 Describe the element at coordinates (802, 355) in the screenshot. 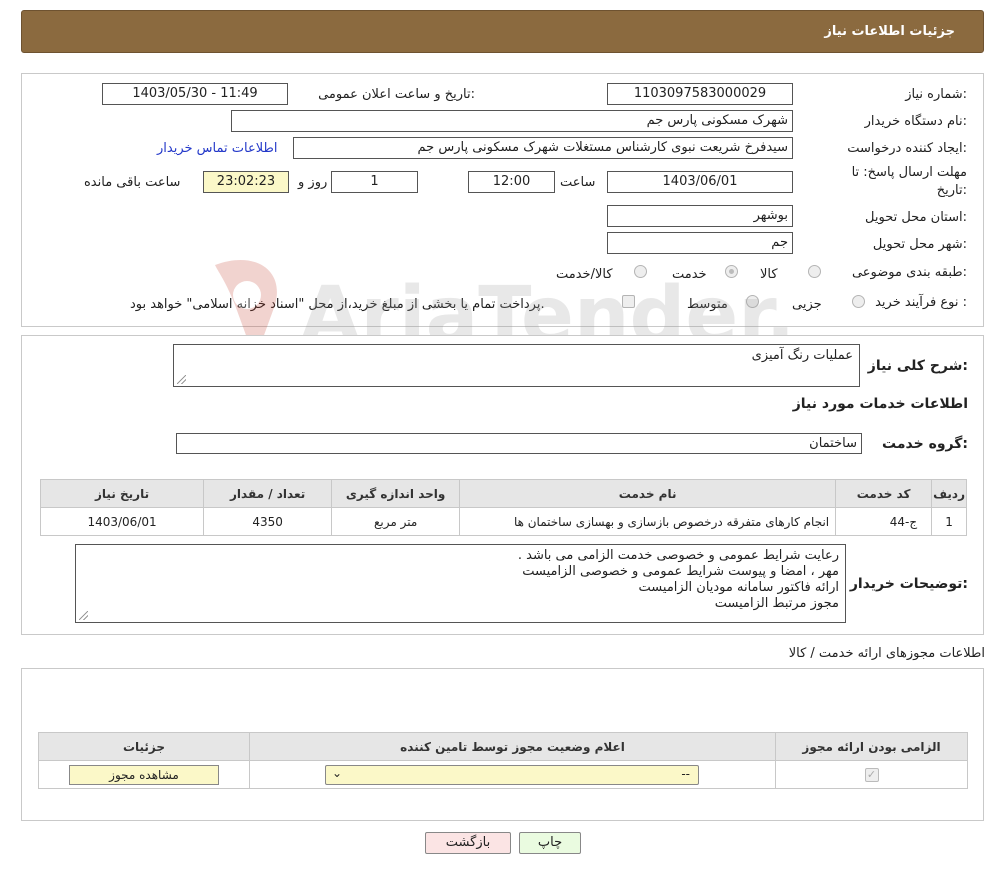

I see `summary-text: عملیات رنگ آمیزی` at that location.